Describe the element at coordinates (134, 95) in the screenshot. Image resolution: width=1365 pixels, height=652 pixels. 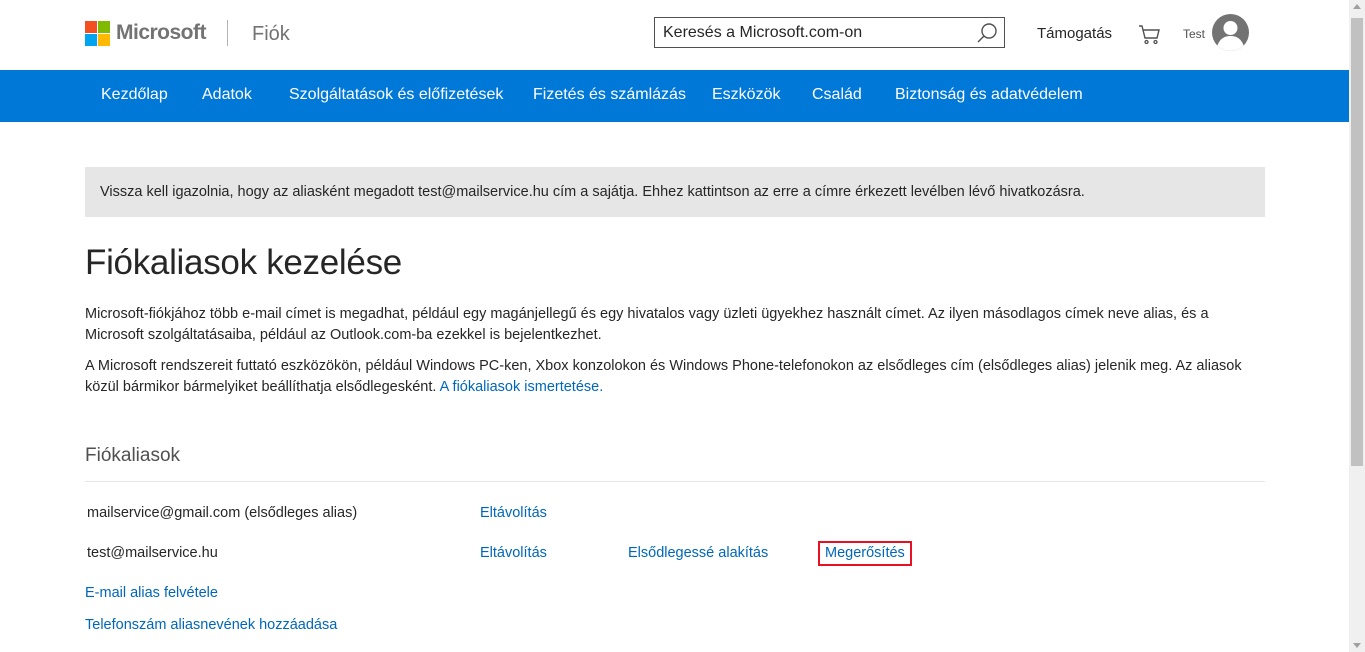
I see `nav-item-home: Kezdőlap` at that location.